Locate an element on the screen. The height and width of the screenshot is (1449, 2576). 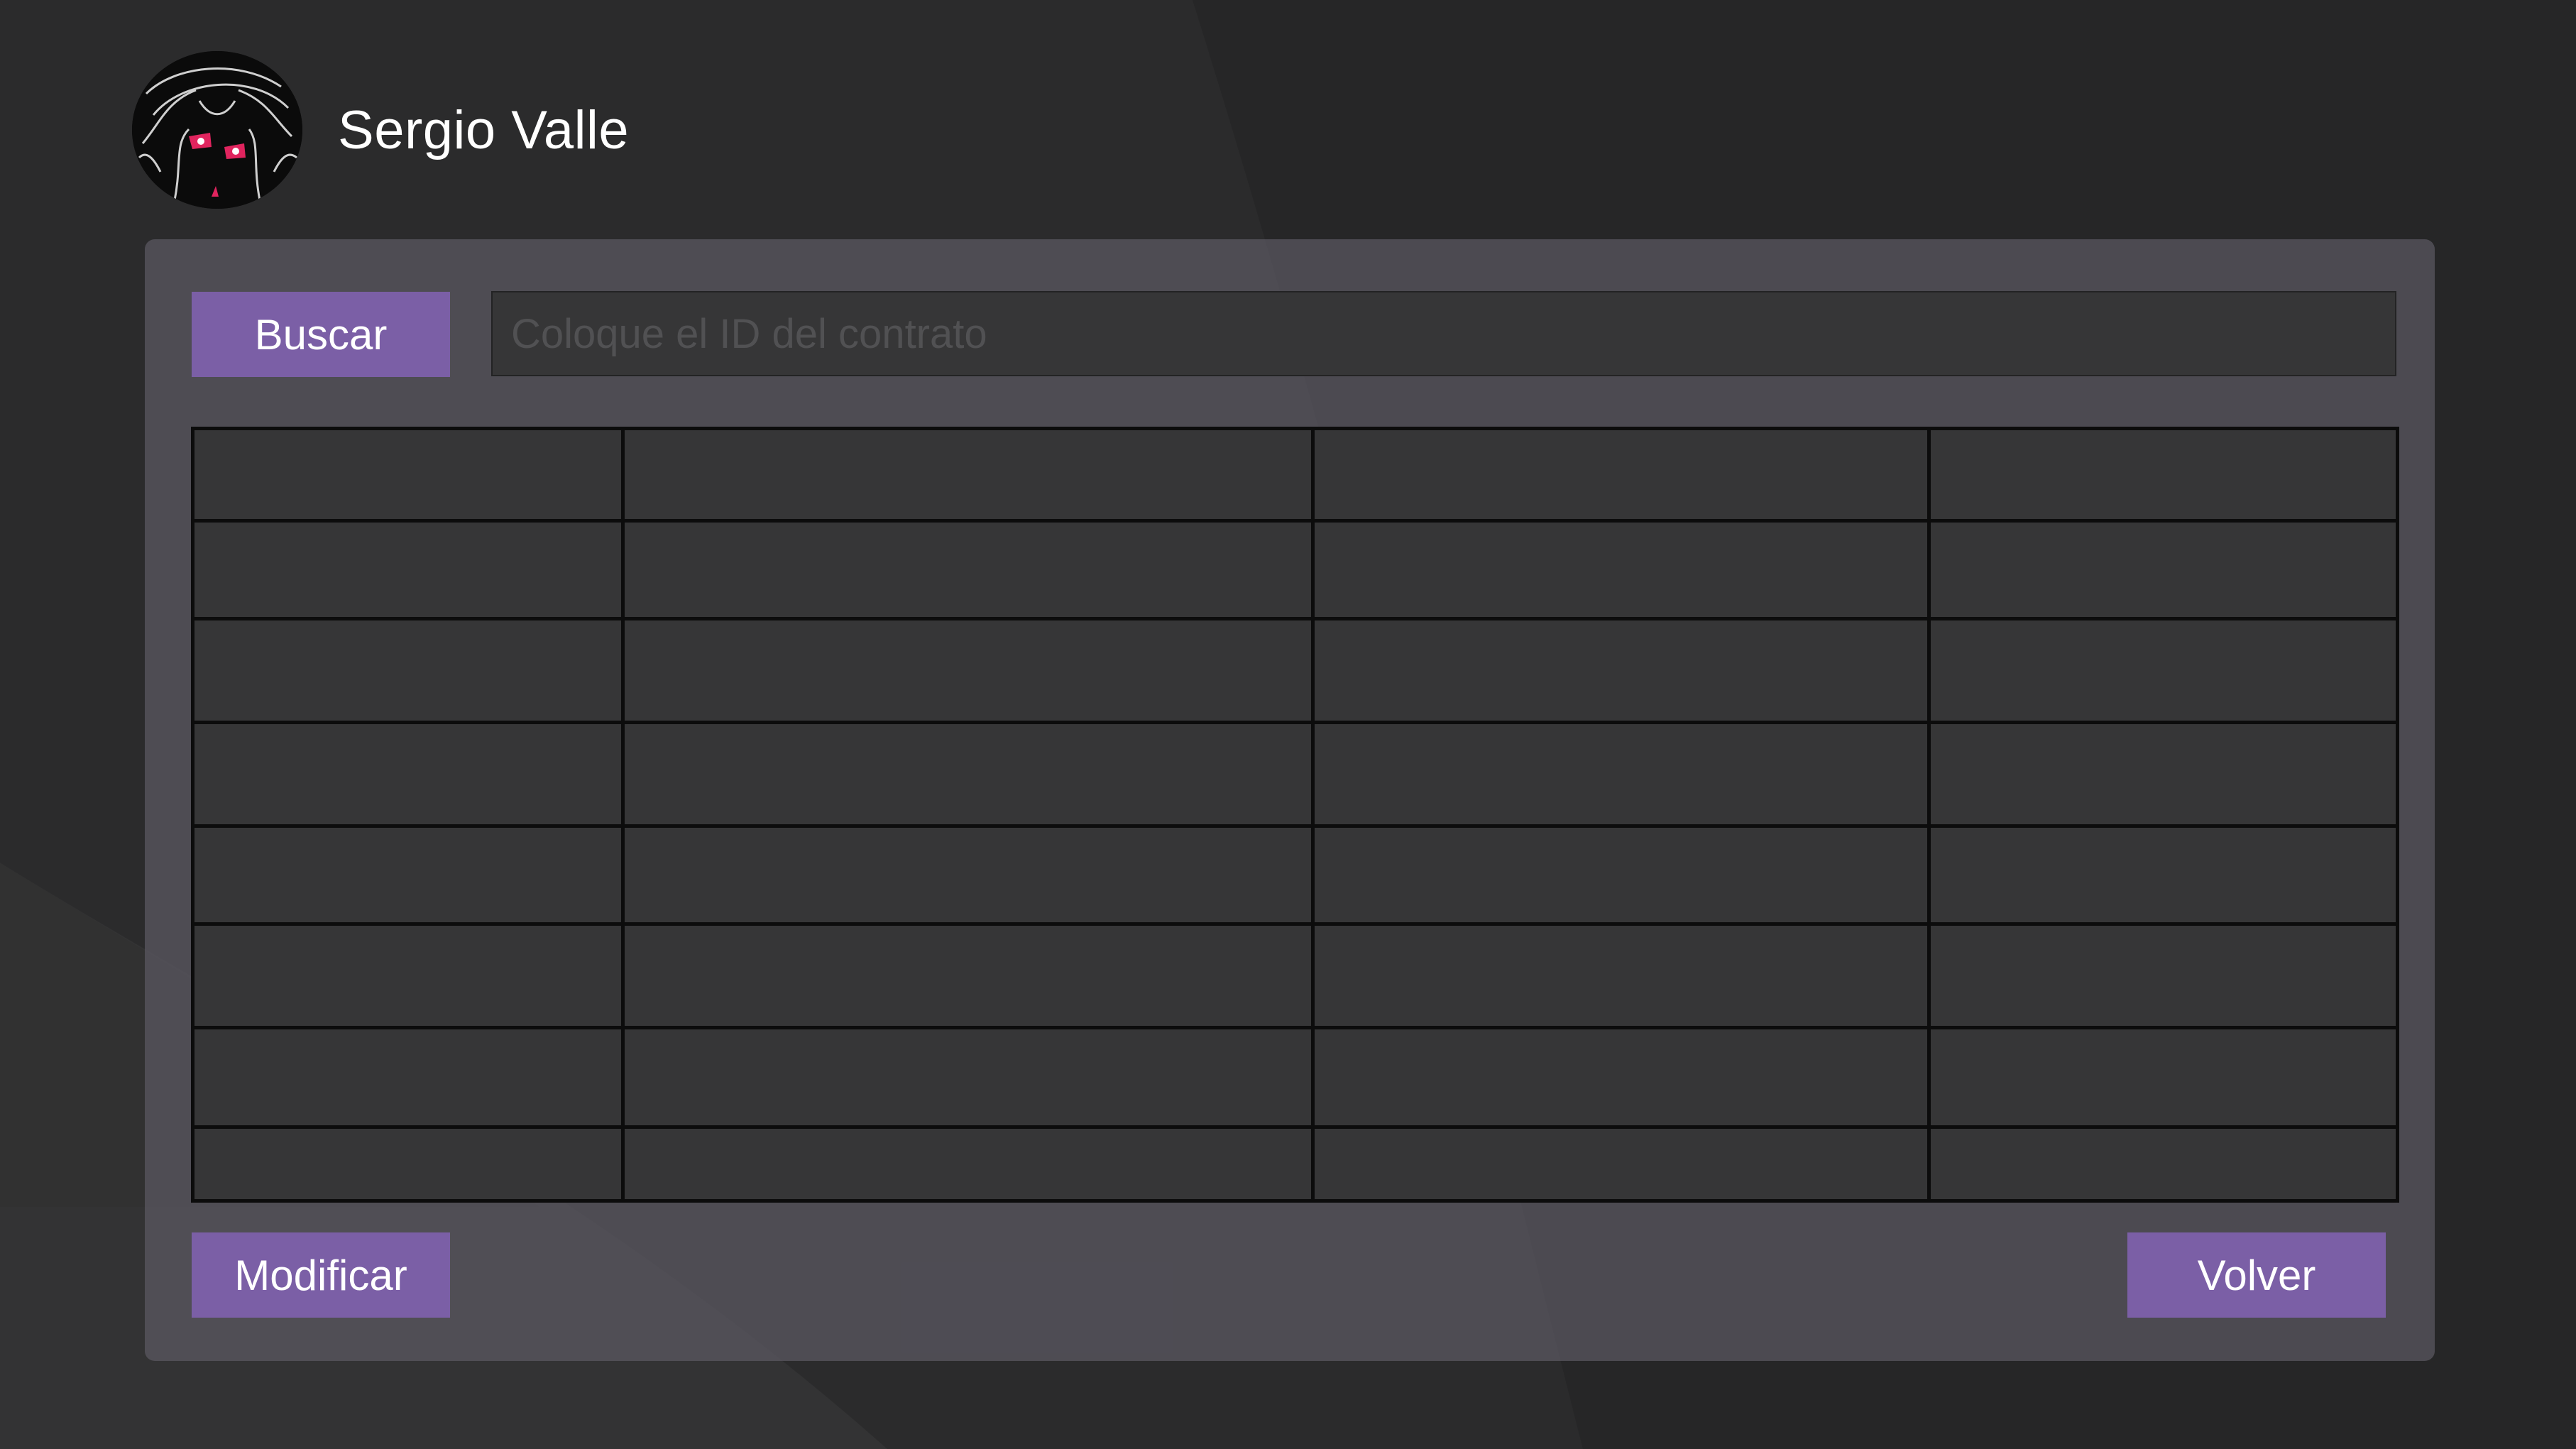
table-header-row is located at coordinates (1295, 475).